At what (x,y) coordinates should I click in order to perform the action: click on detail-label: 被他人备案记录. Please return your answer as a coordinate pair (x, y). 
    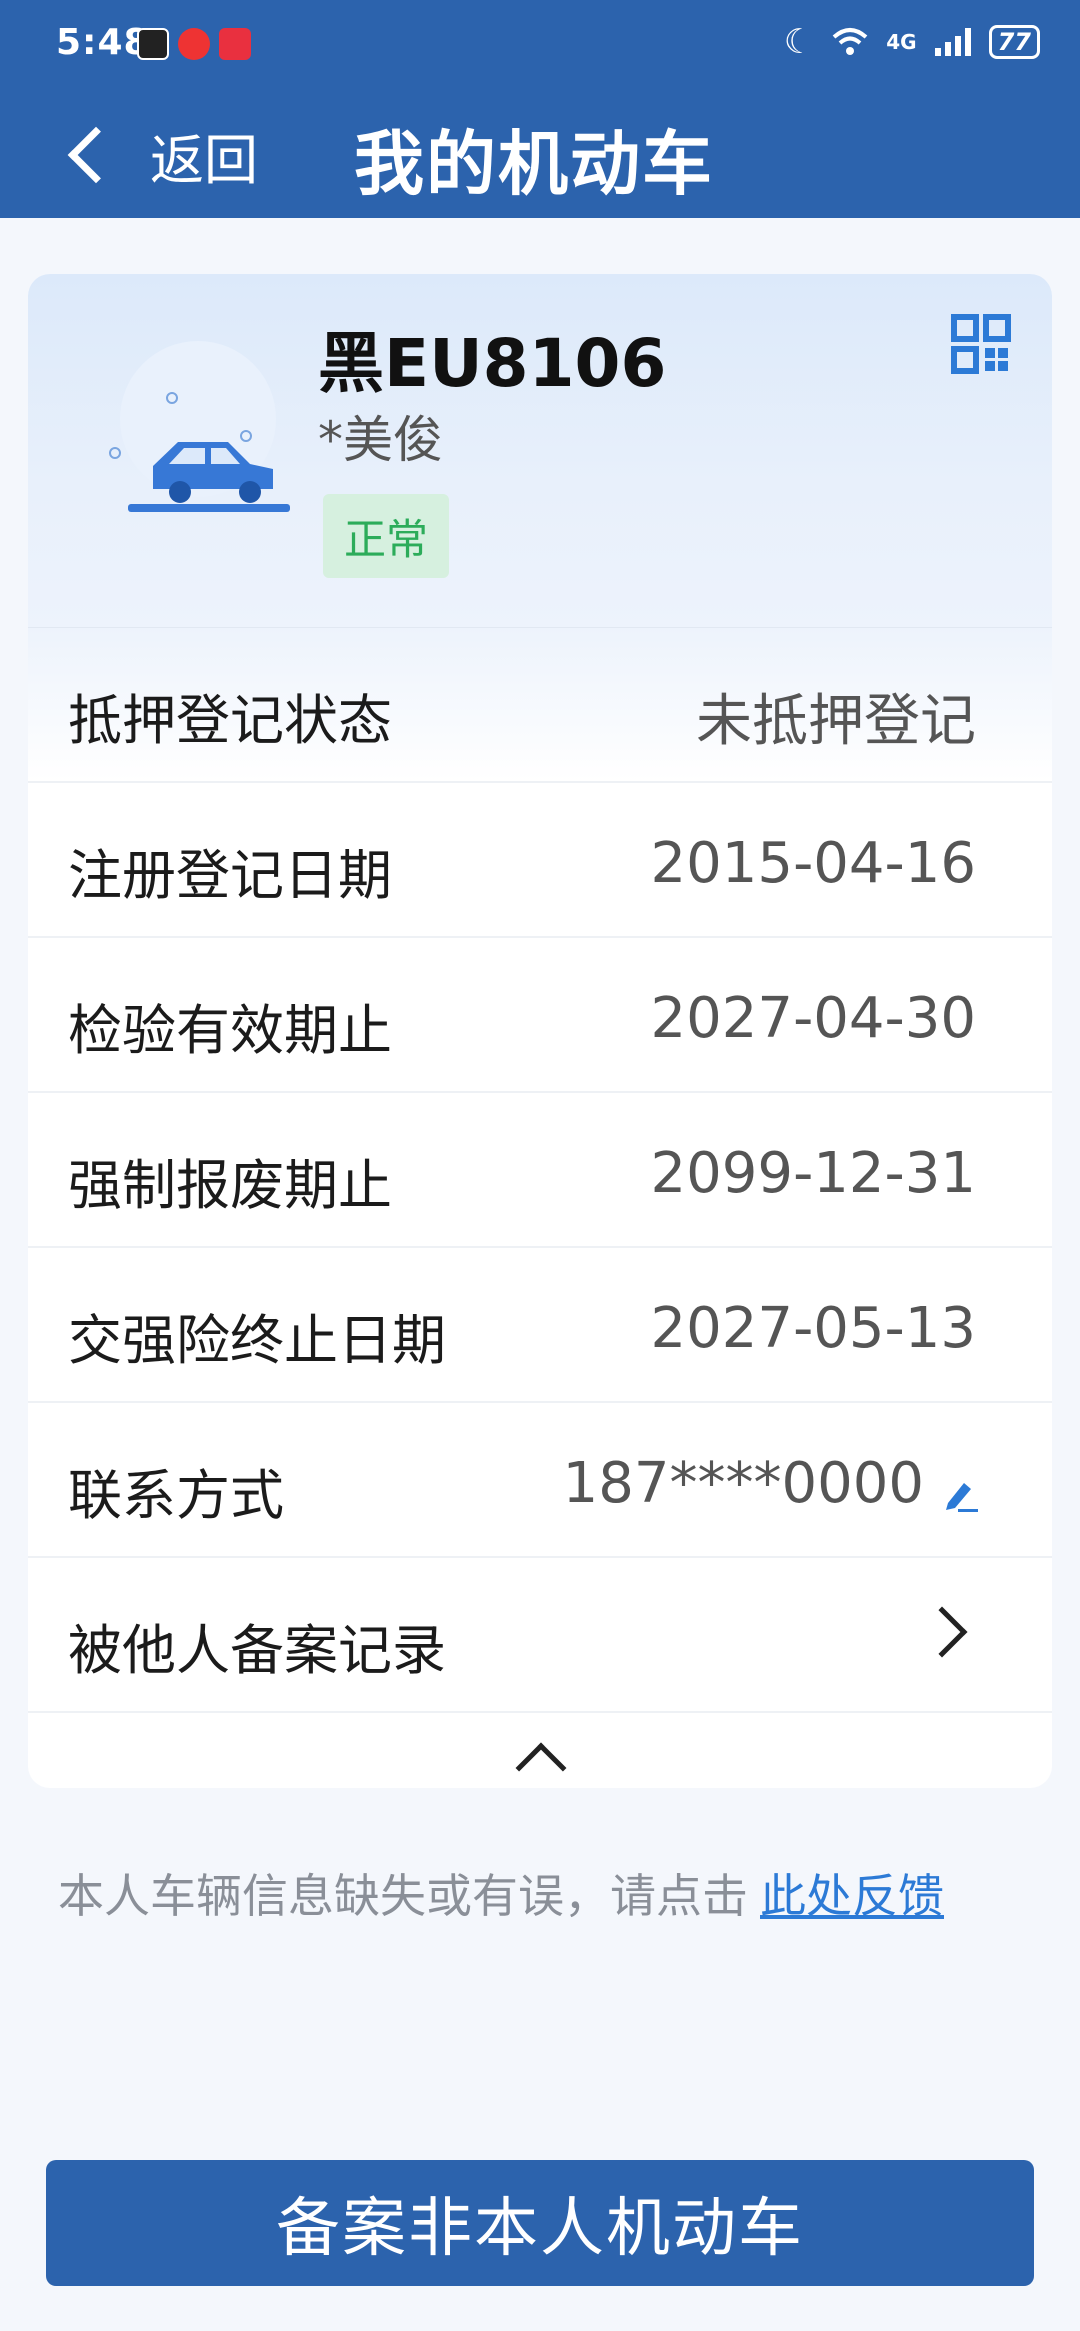
    Looking at the image, I should click on (257, 1650).